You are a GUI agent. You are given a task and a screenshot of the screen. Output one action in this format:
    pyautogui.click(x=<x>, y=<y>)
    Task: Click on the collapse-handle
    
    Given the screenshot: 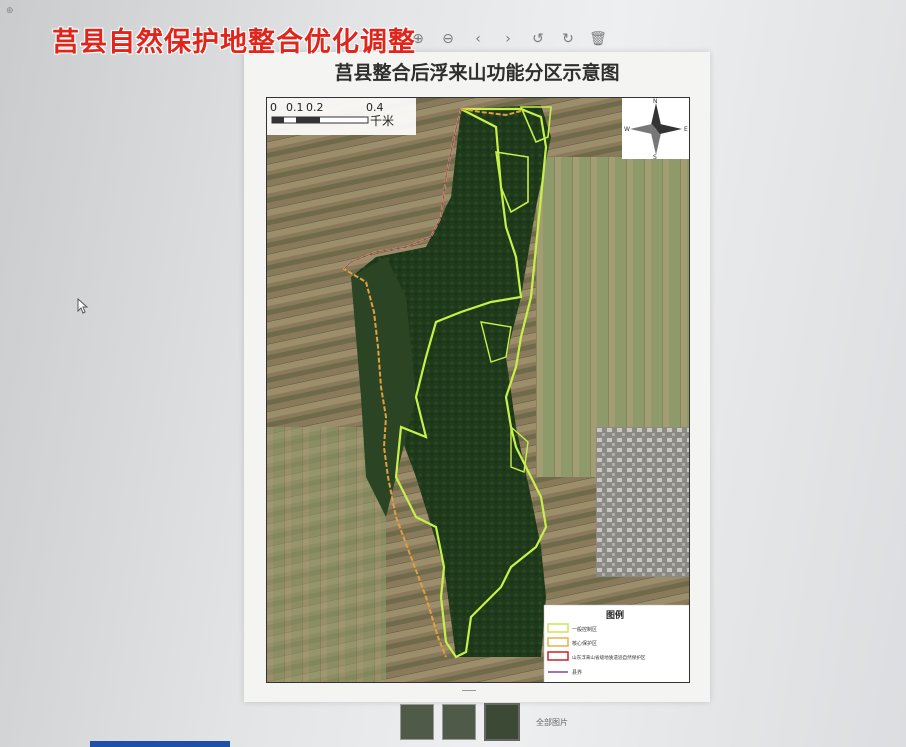 What is the action you would take?
    pyautogui.click(x=469, y=693)
    